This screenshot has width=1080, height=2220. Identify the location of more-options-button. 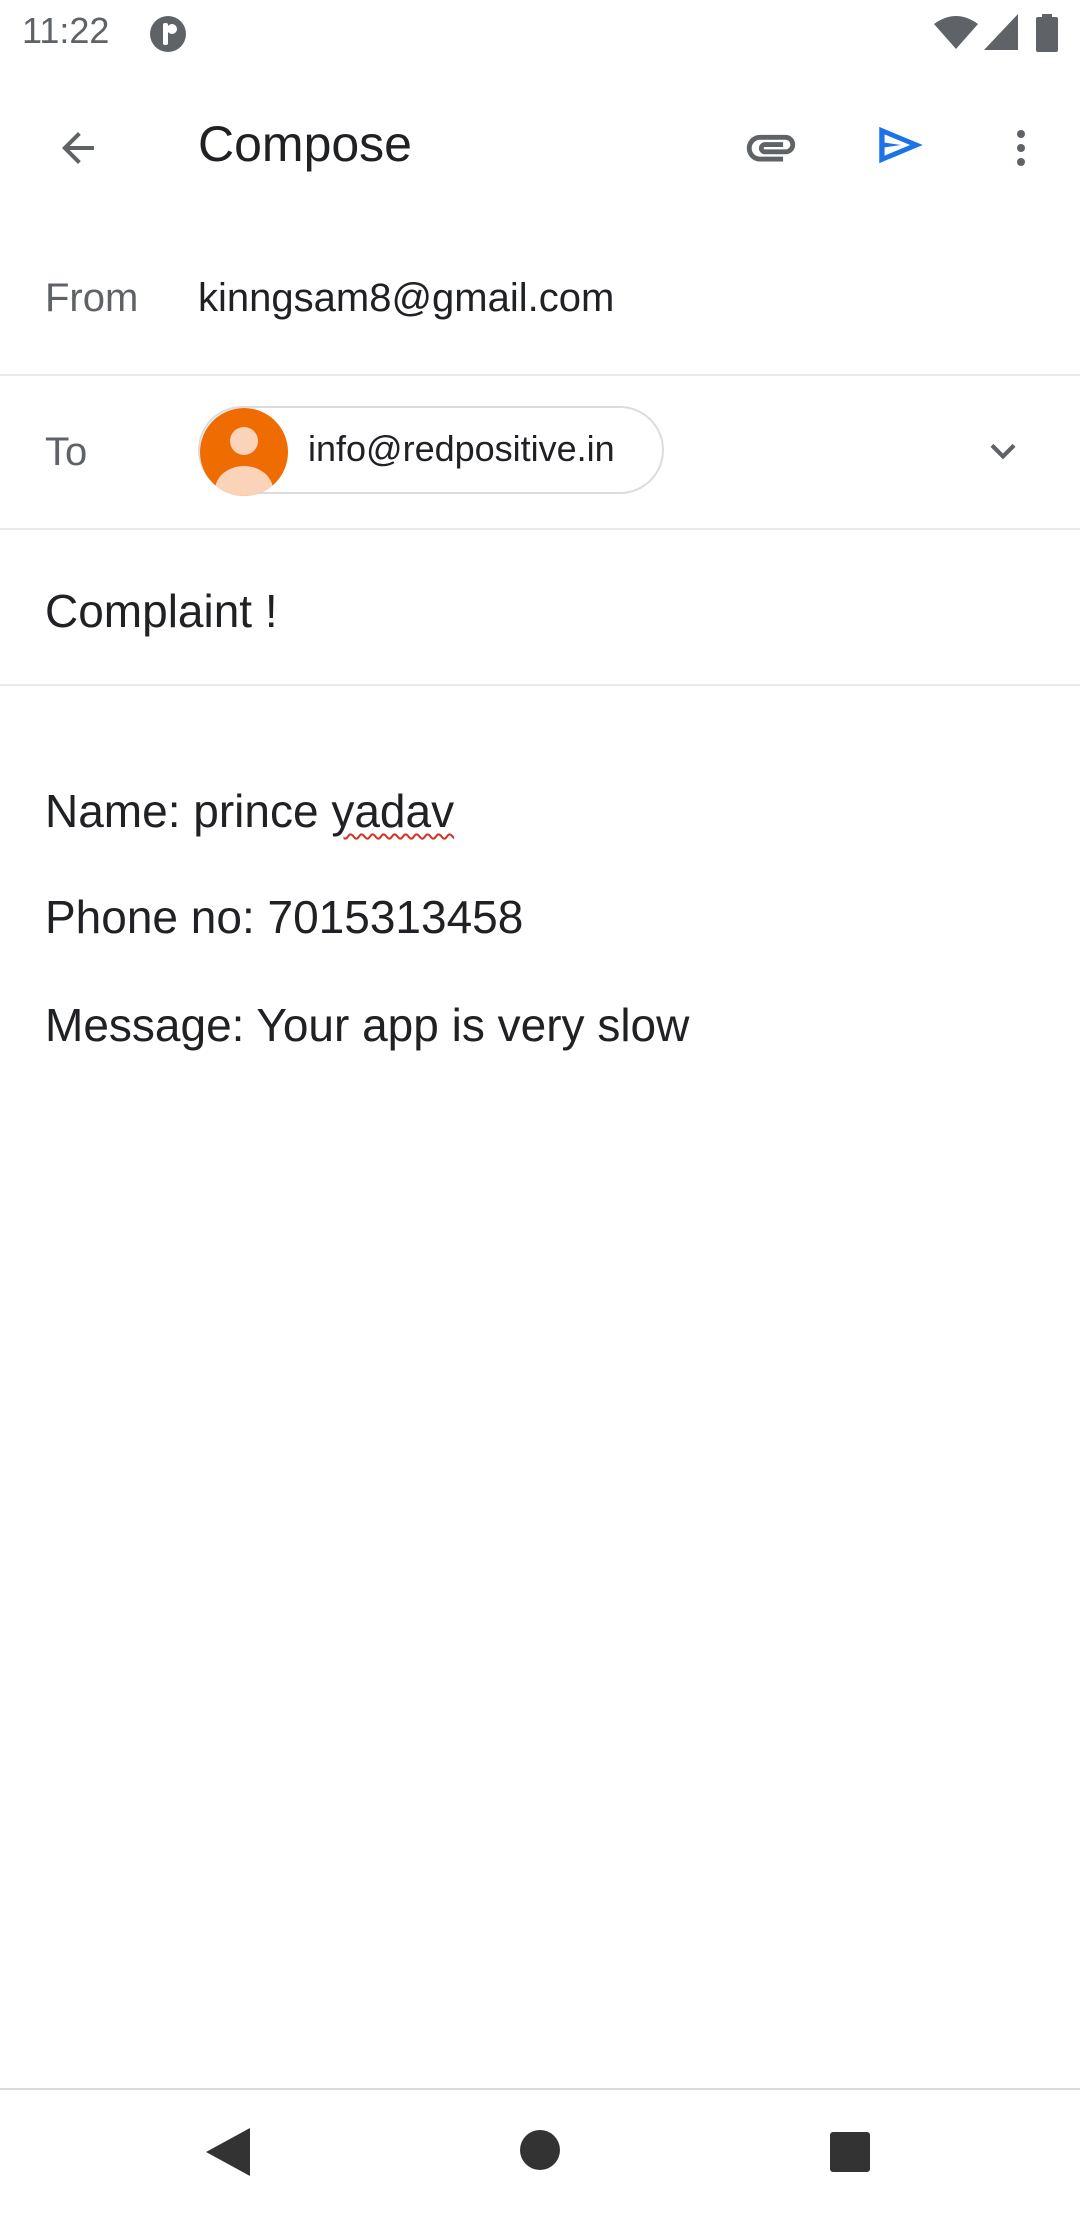
(1021, 148).